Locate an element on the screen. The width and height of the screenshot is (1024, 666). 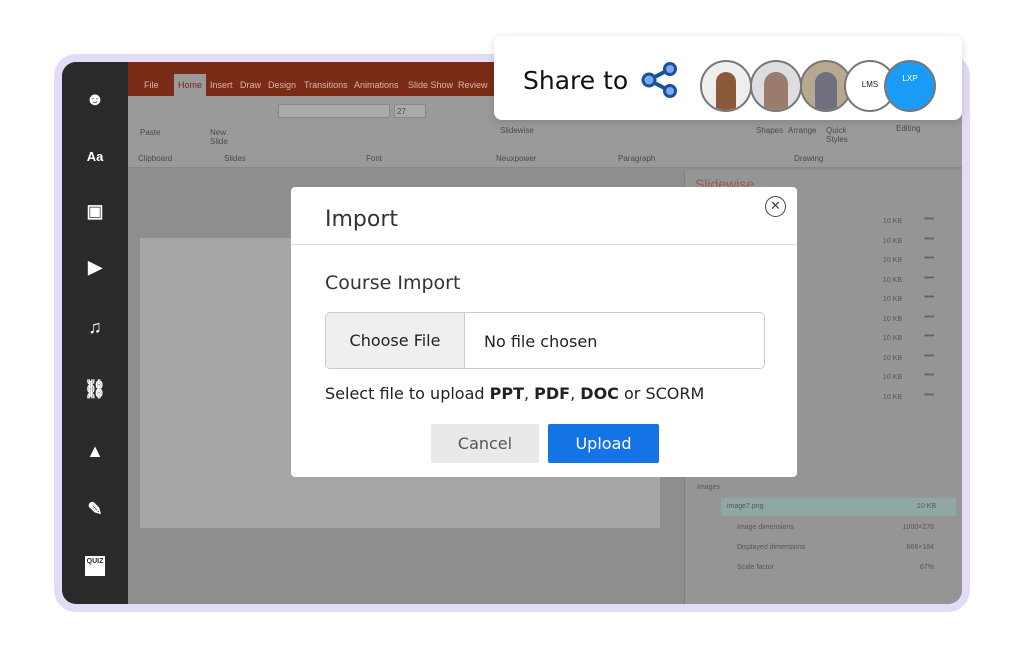
quick-styles-button: Quick Styles is located at coordinates (840, 135).